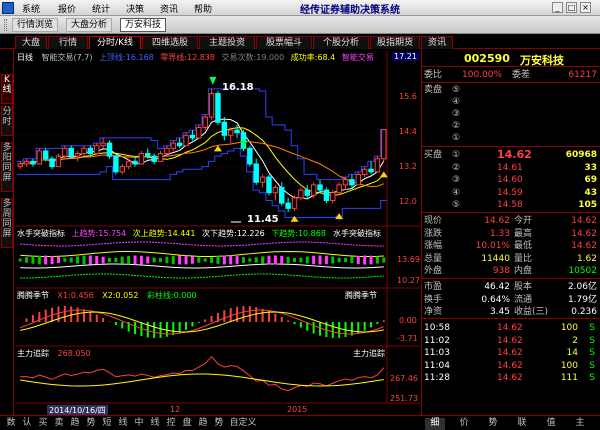  I want to click on buy-row: ② 14.61 33, so click(511, 168).